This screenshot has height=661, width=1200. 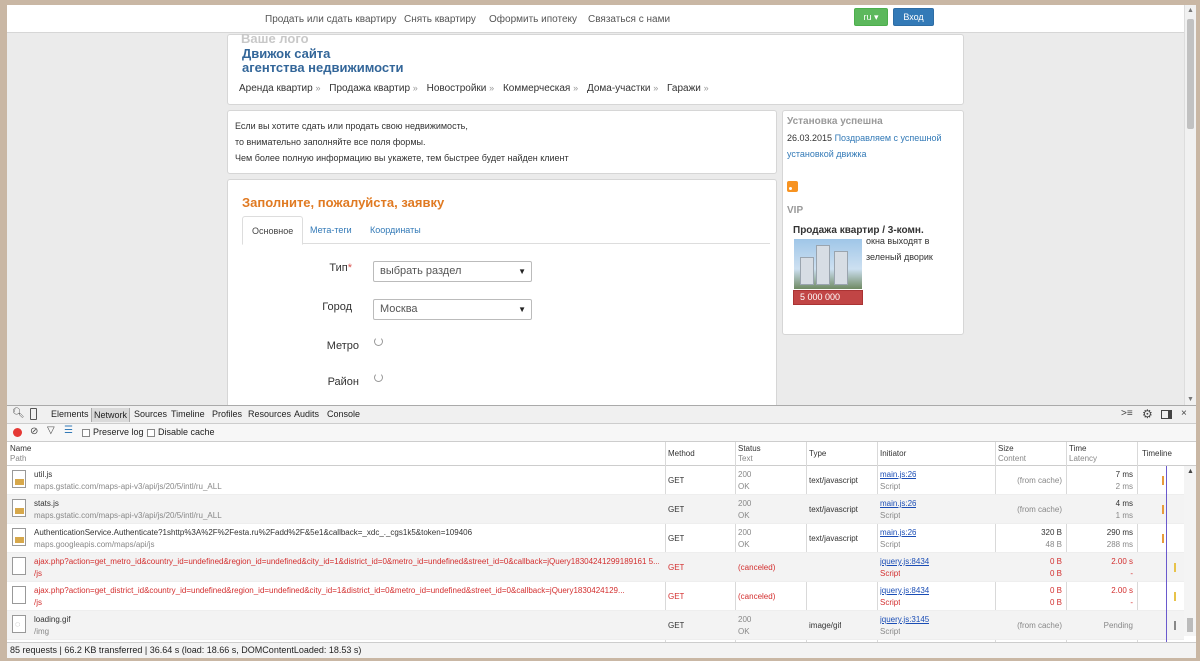 I want to click on tab-console: Console, so click(x=343, y=414).